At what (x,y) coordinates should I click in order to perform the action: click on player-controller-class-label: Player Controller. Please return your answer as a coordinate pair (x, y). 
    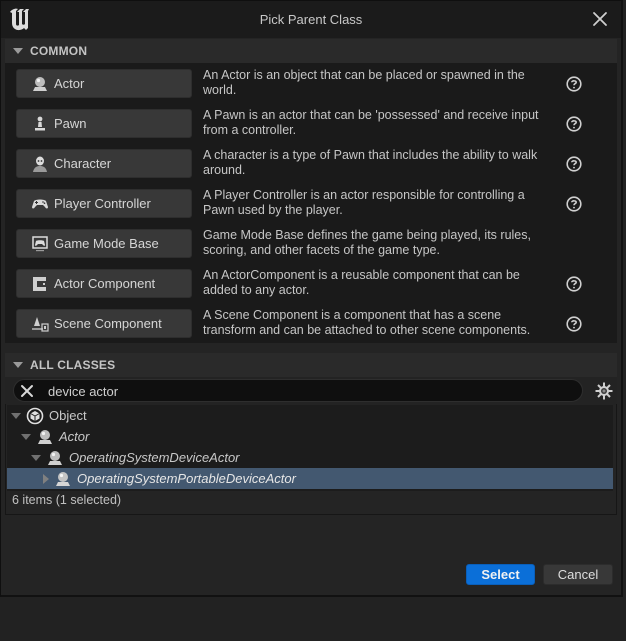
    Looking at the image, I should click on (102, 203).